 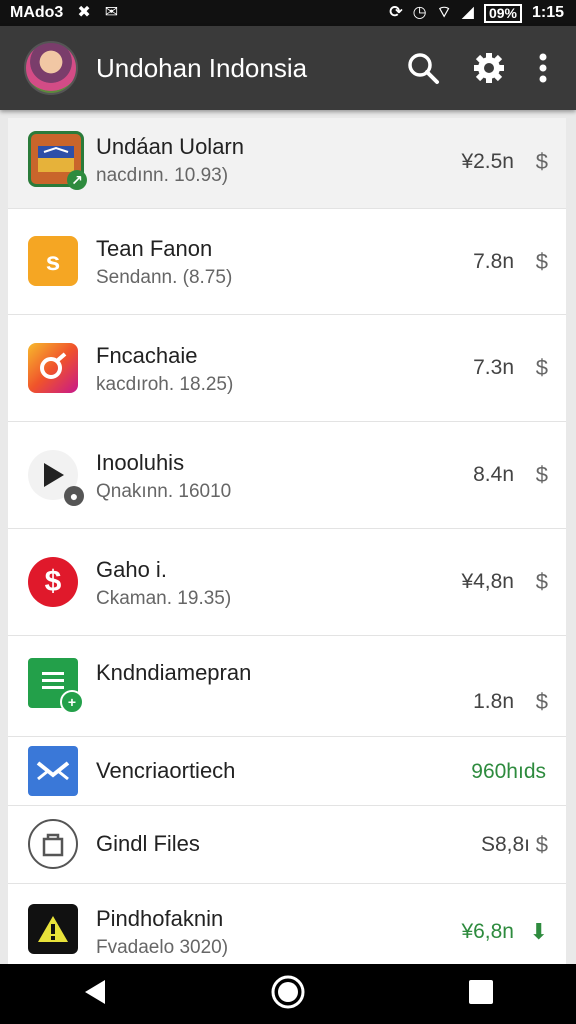 What do you see at coordinates (444, 12) in the screenshot?
I see `wifi-icon: ⌔` at bounding box center [444, 12].